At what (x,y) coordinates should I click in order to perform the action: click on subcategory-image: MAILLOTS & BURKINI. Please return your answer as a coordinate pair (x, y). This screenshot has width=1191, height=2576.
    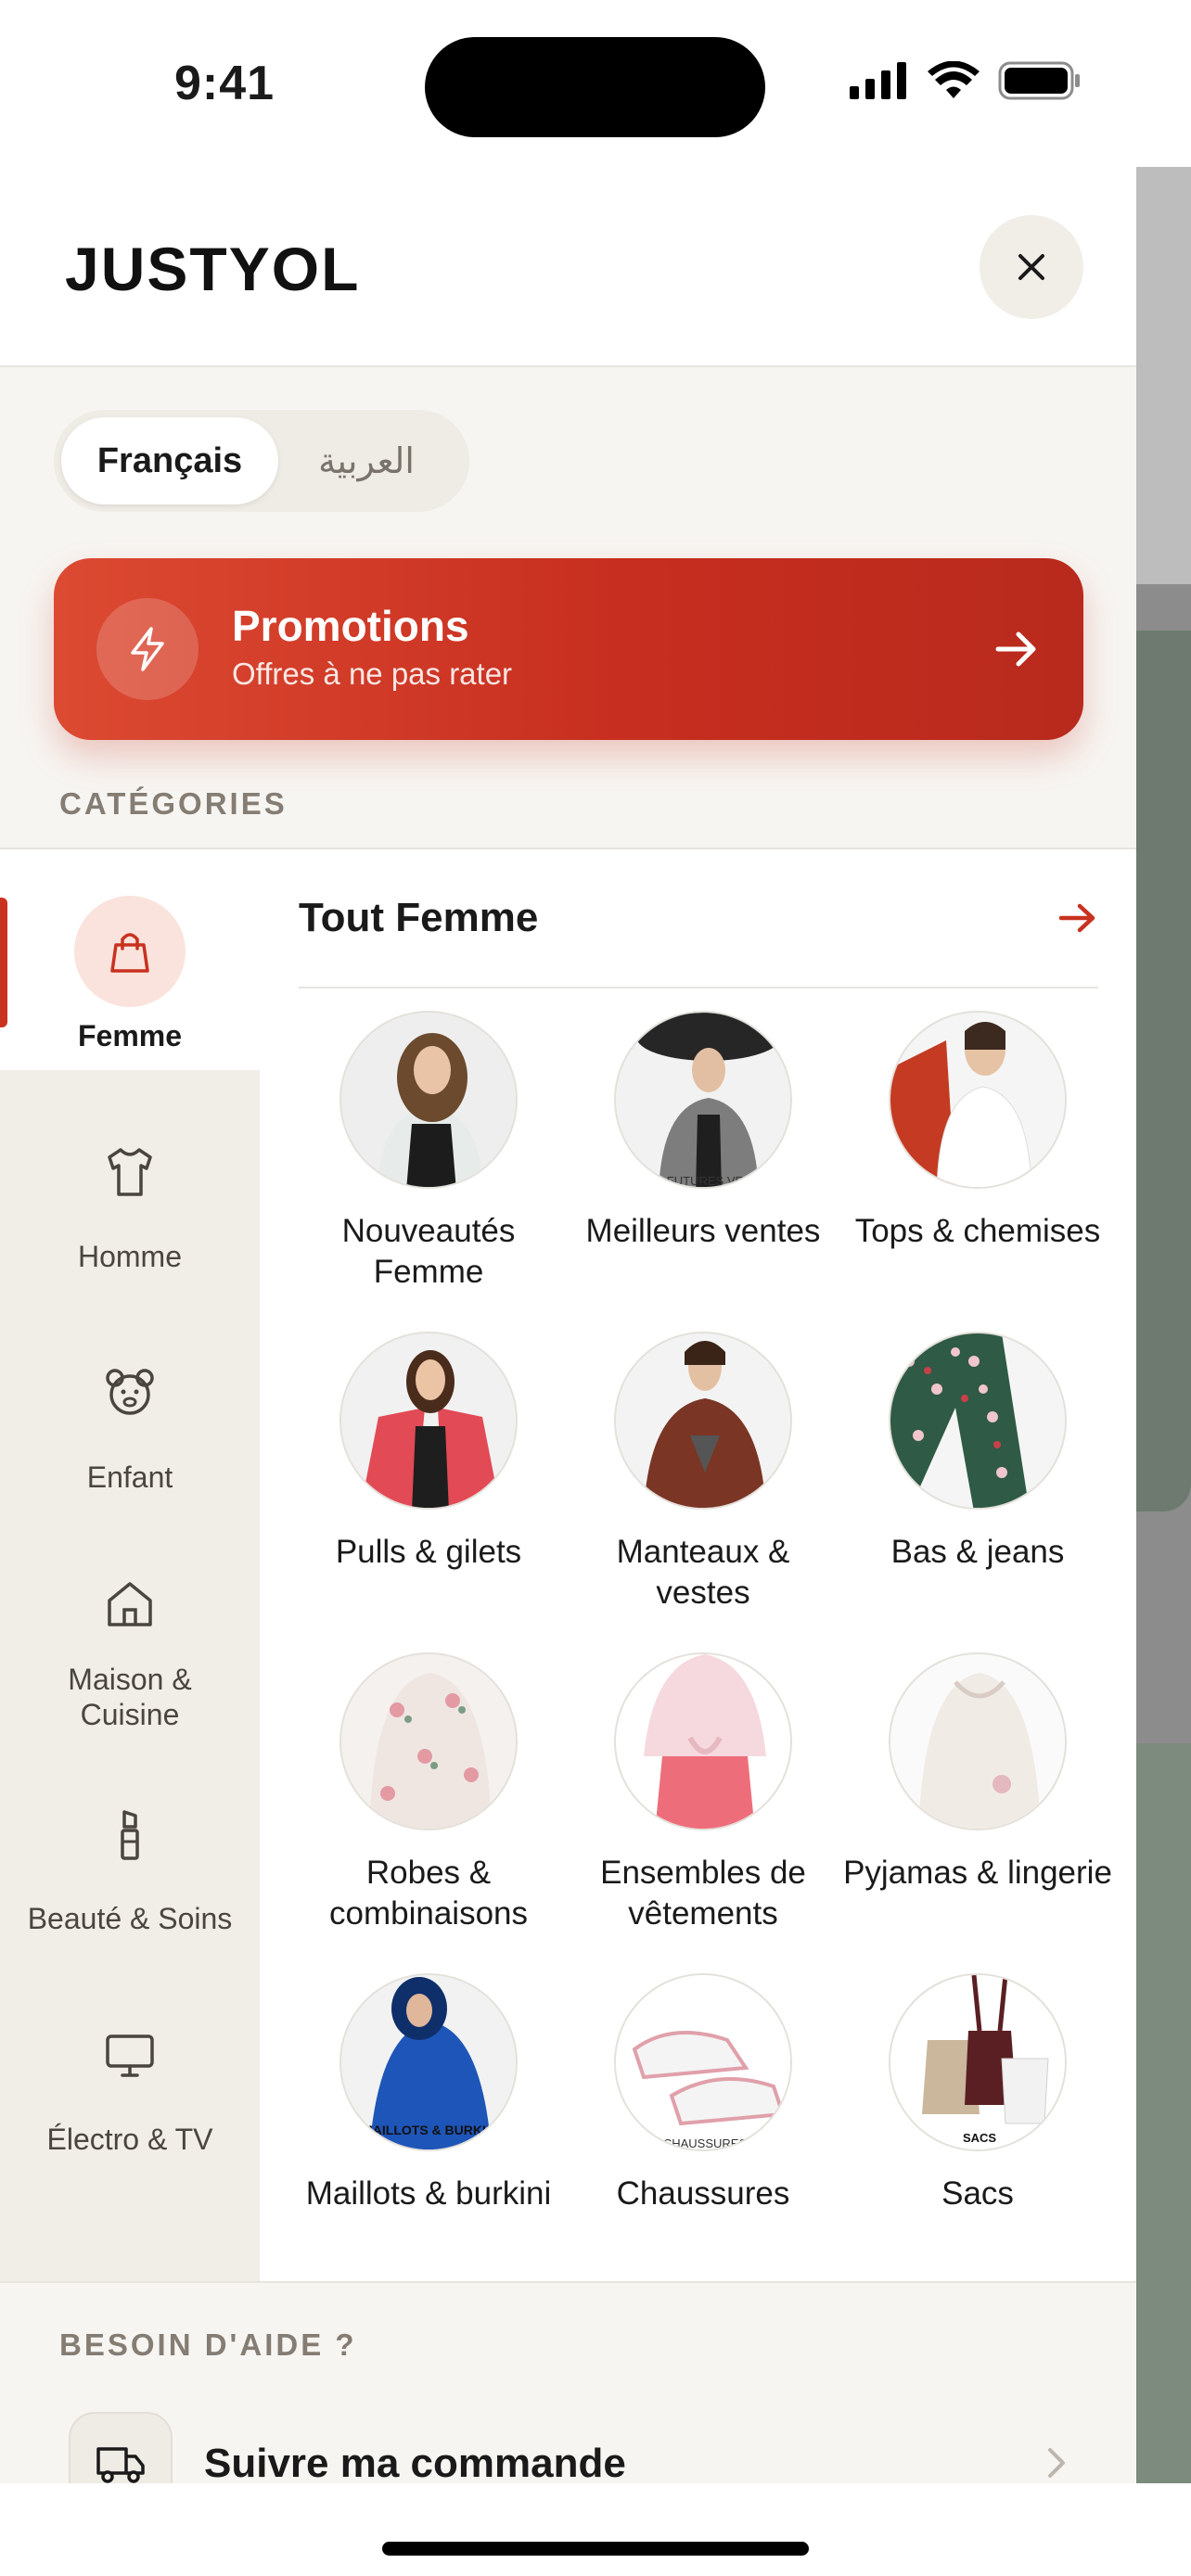
    Looking at the image, I should click on (428, 2062).